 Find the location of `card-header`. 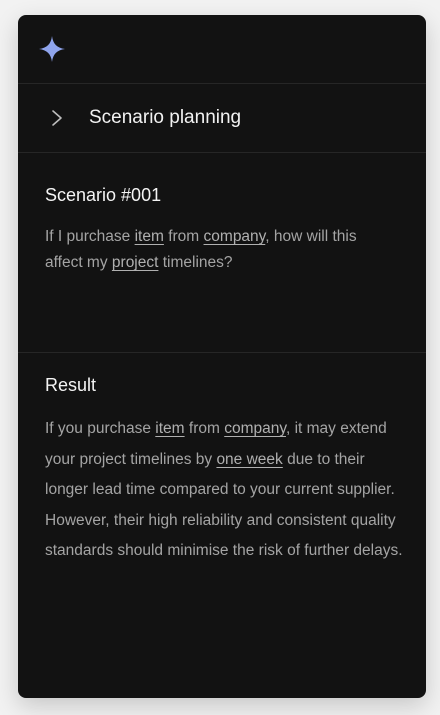

card-header is located at coordinates (222, 49).